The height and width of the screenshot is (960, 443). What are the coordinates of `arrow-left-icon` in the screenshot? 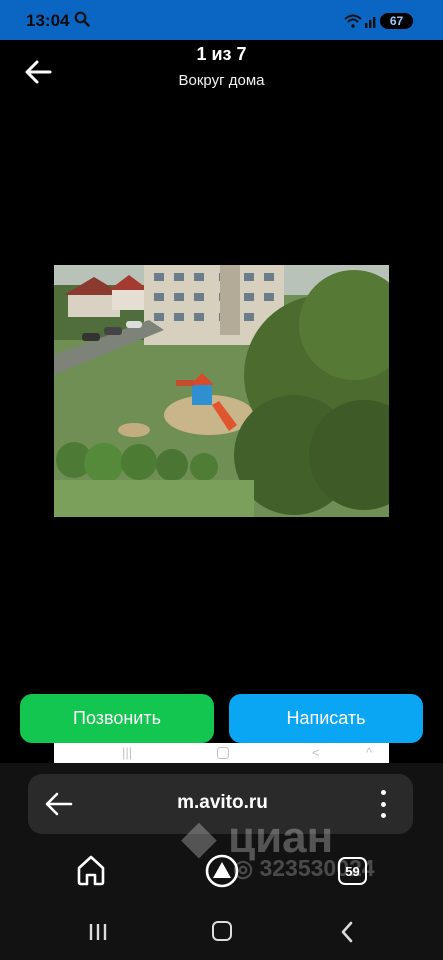 It's located at (59, 804).